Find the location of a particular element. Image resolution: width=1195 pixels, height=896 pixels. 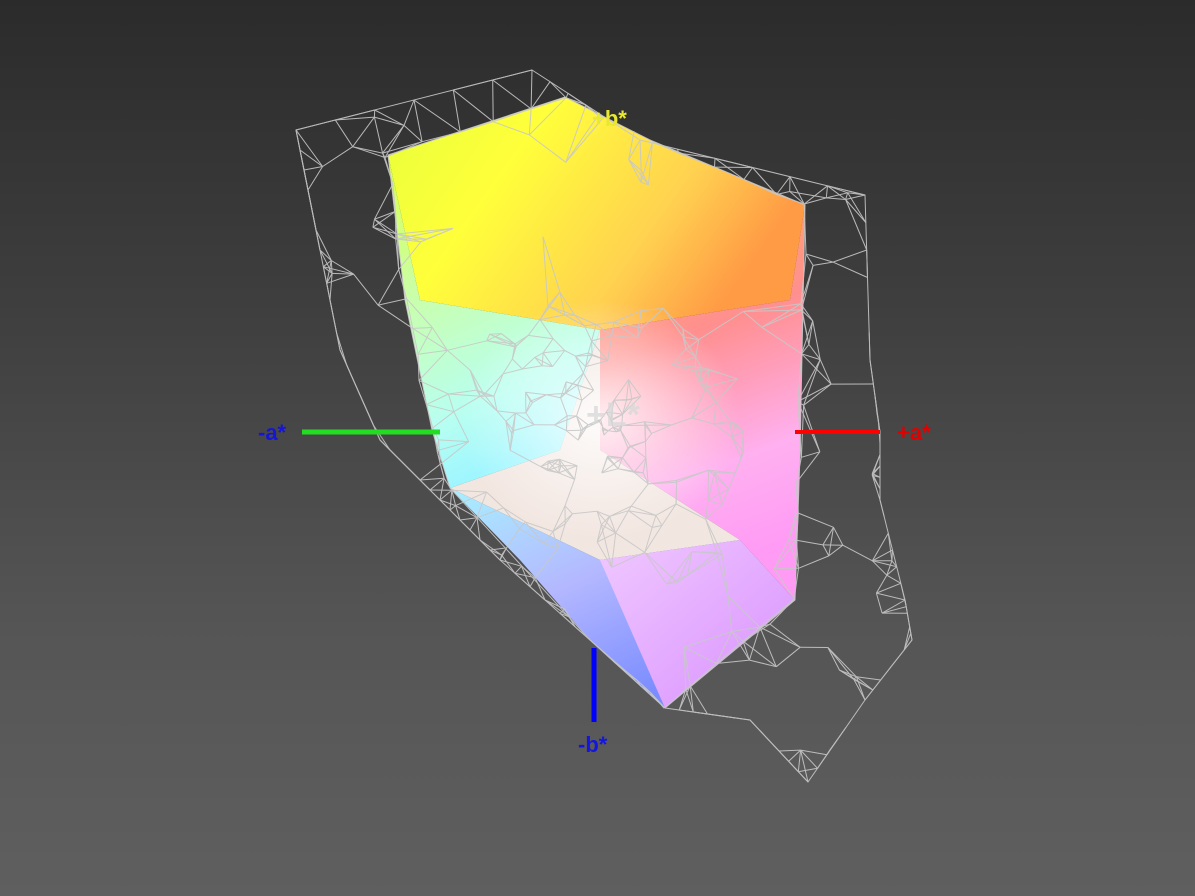

minus-a-label: -a* is located at coordinates (272, 432).